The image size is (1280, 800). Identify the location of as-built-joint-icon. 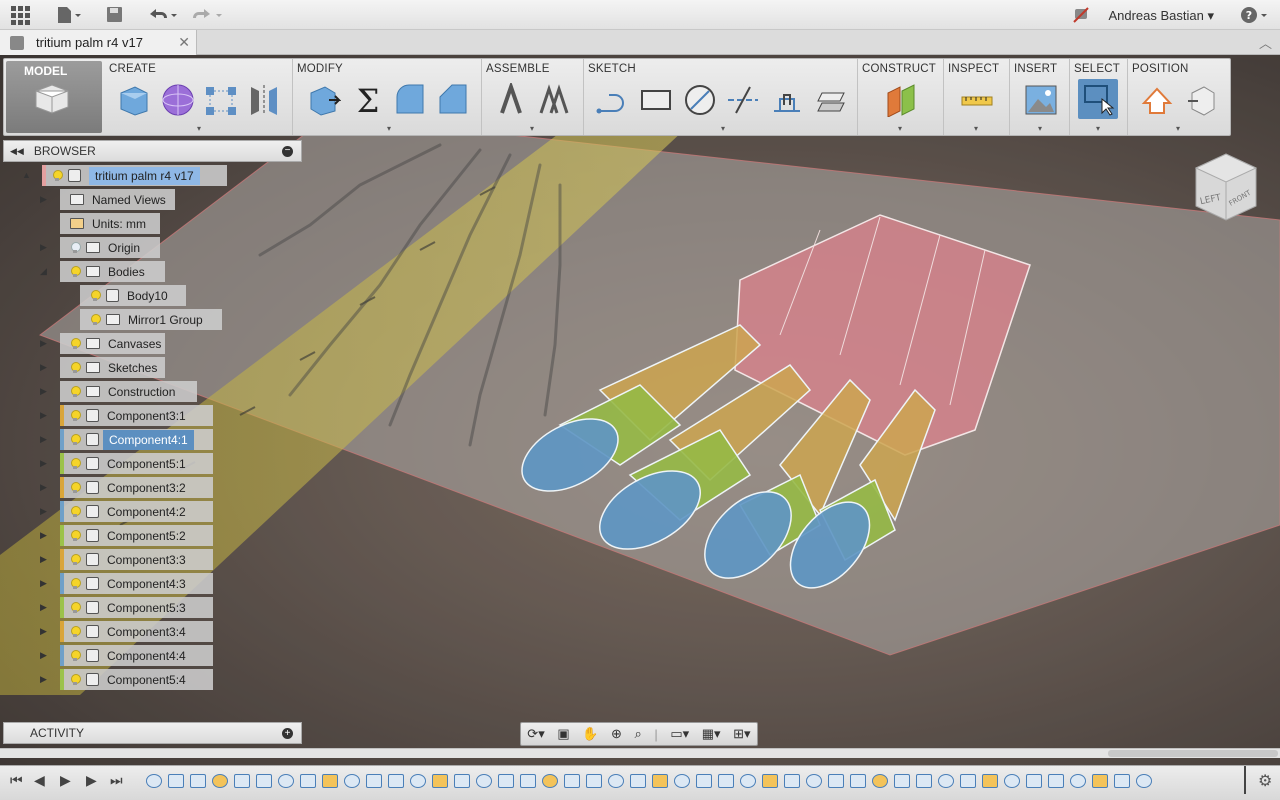
(554, 100).